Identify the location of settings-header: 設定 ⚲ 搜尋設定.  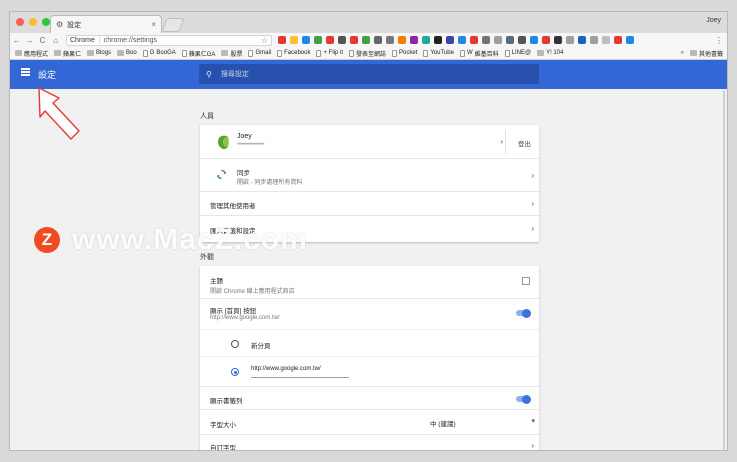
(368, 74).